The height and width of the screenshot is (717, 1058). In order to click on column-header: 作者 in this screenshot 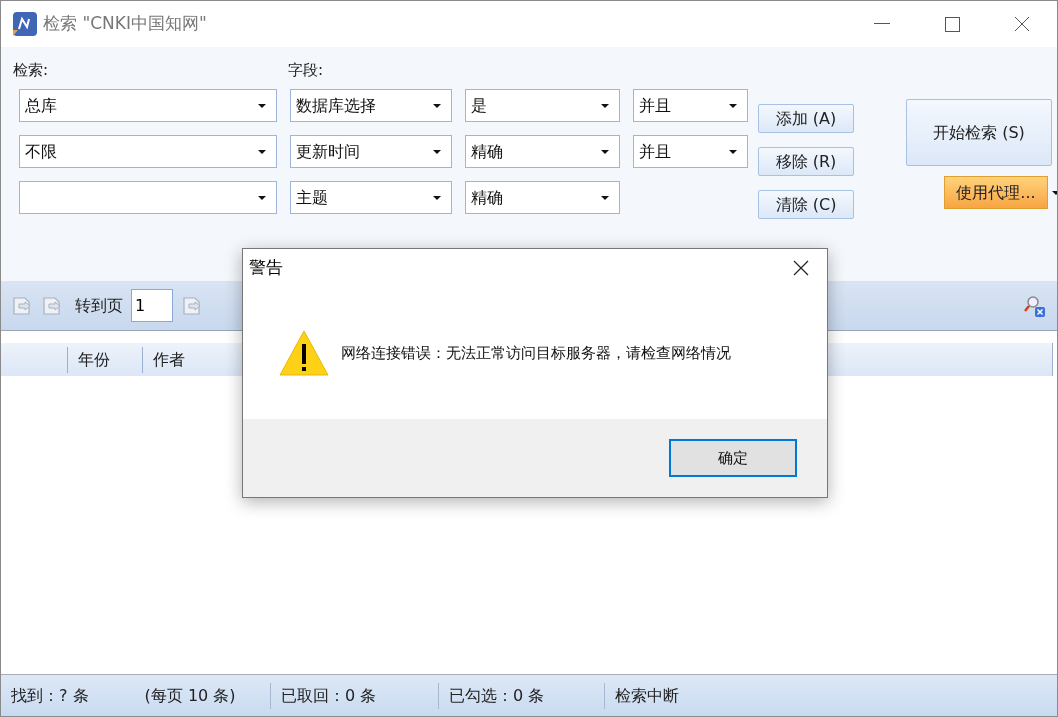, I will do `click(169, 359)`.